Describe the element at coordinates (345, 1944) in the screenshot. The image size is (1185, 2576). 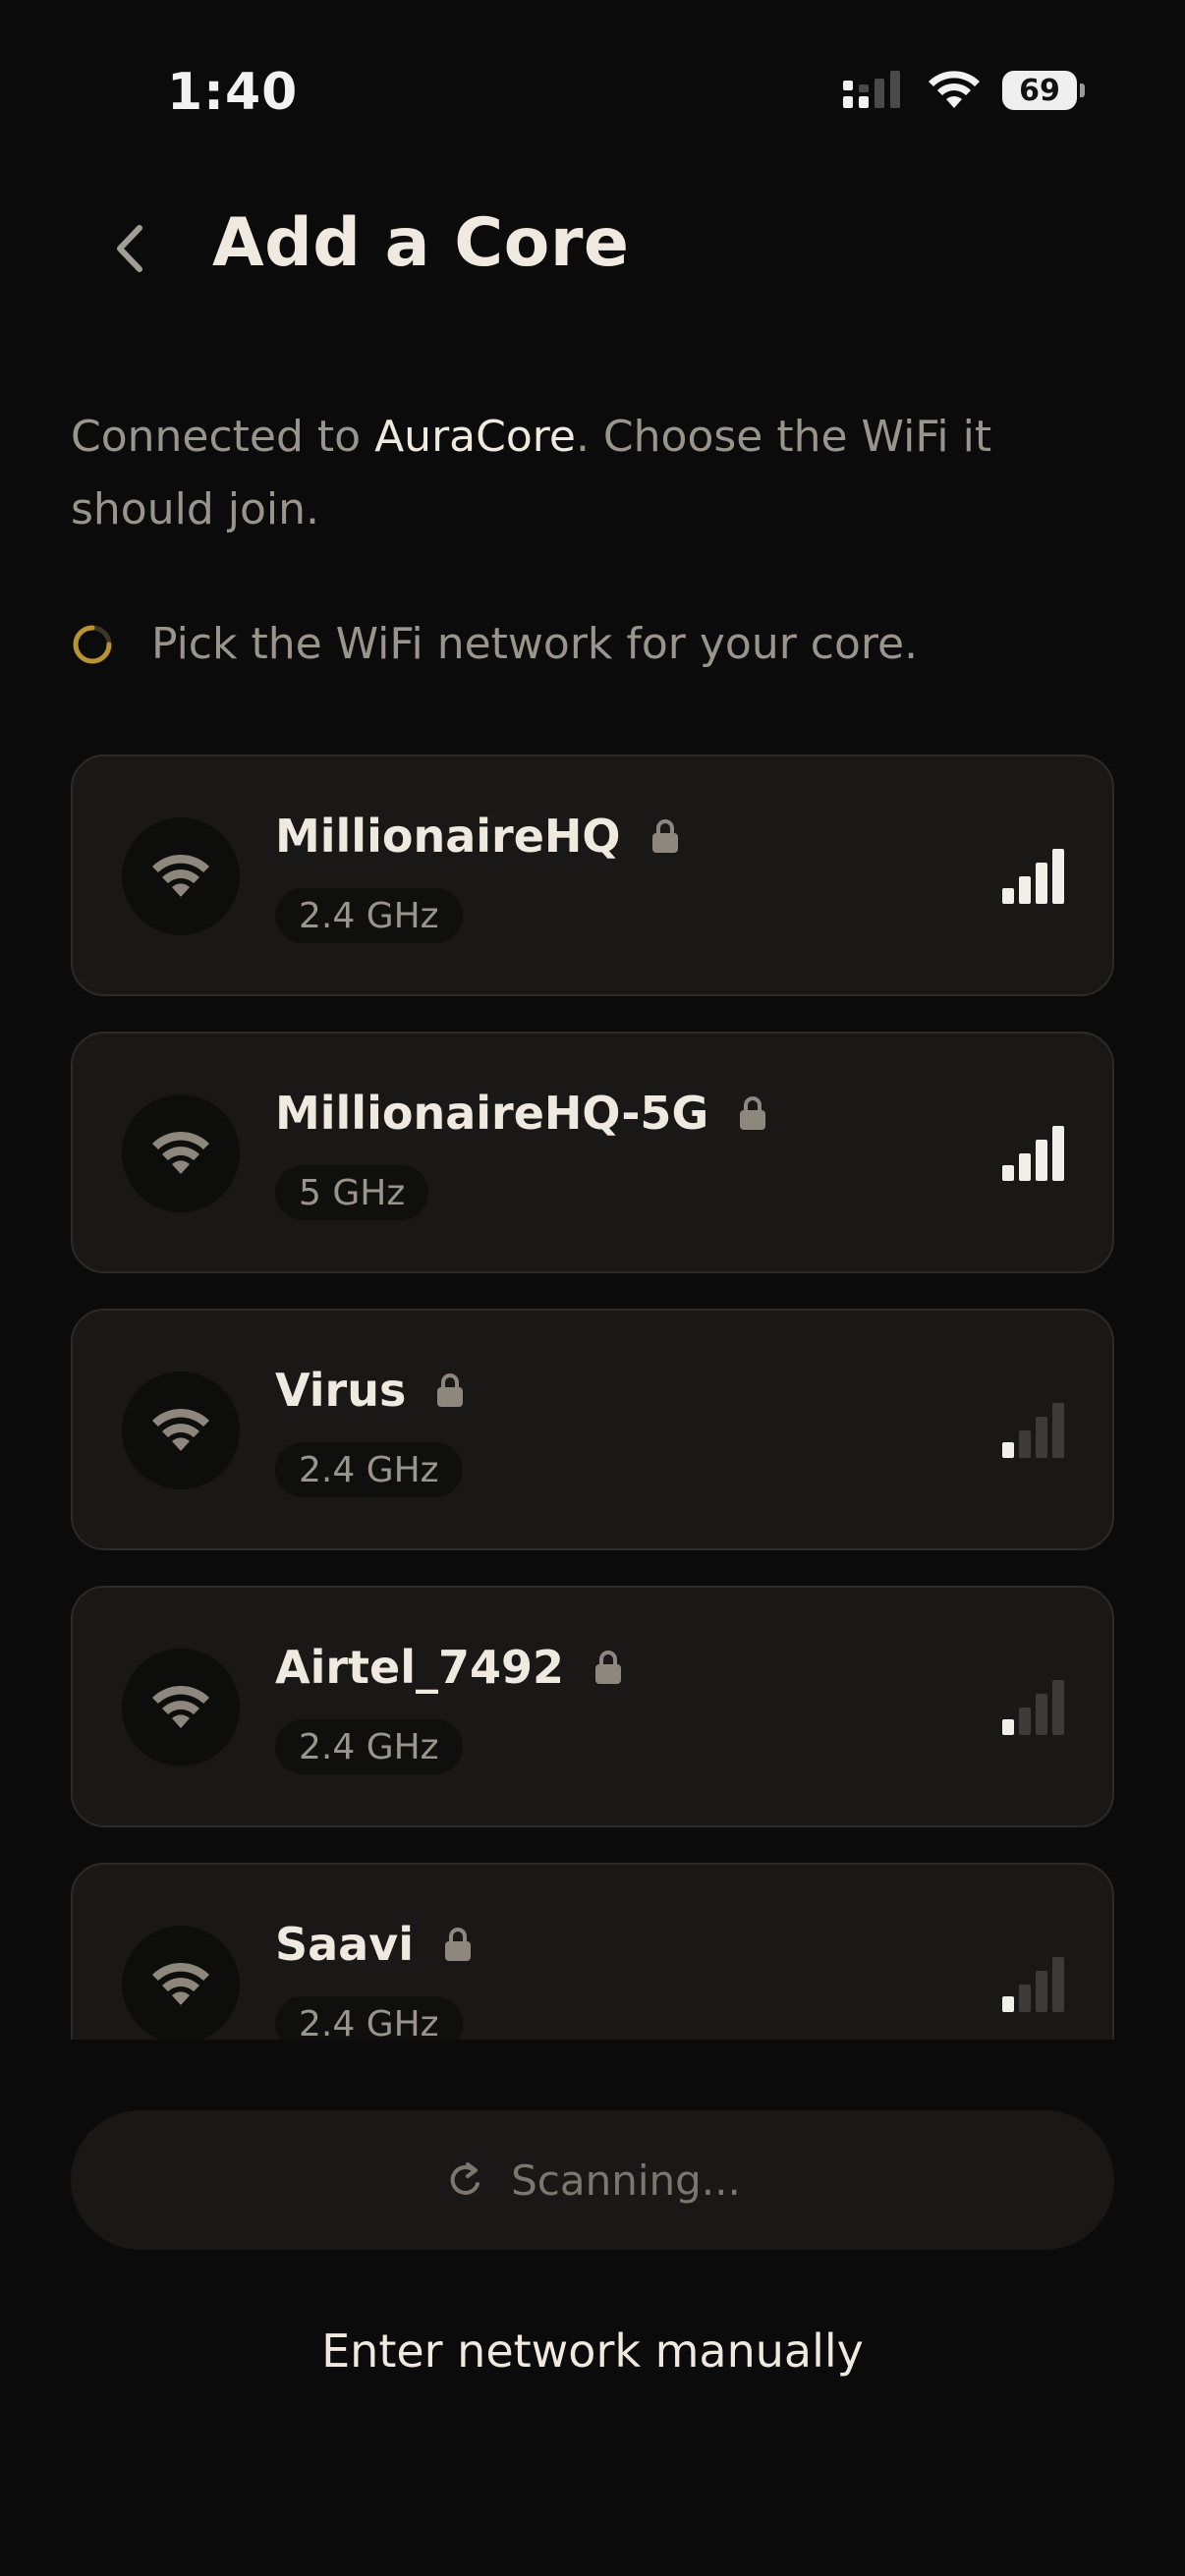
I see `network-name: Saavi` at that location.